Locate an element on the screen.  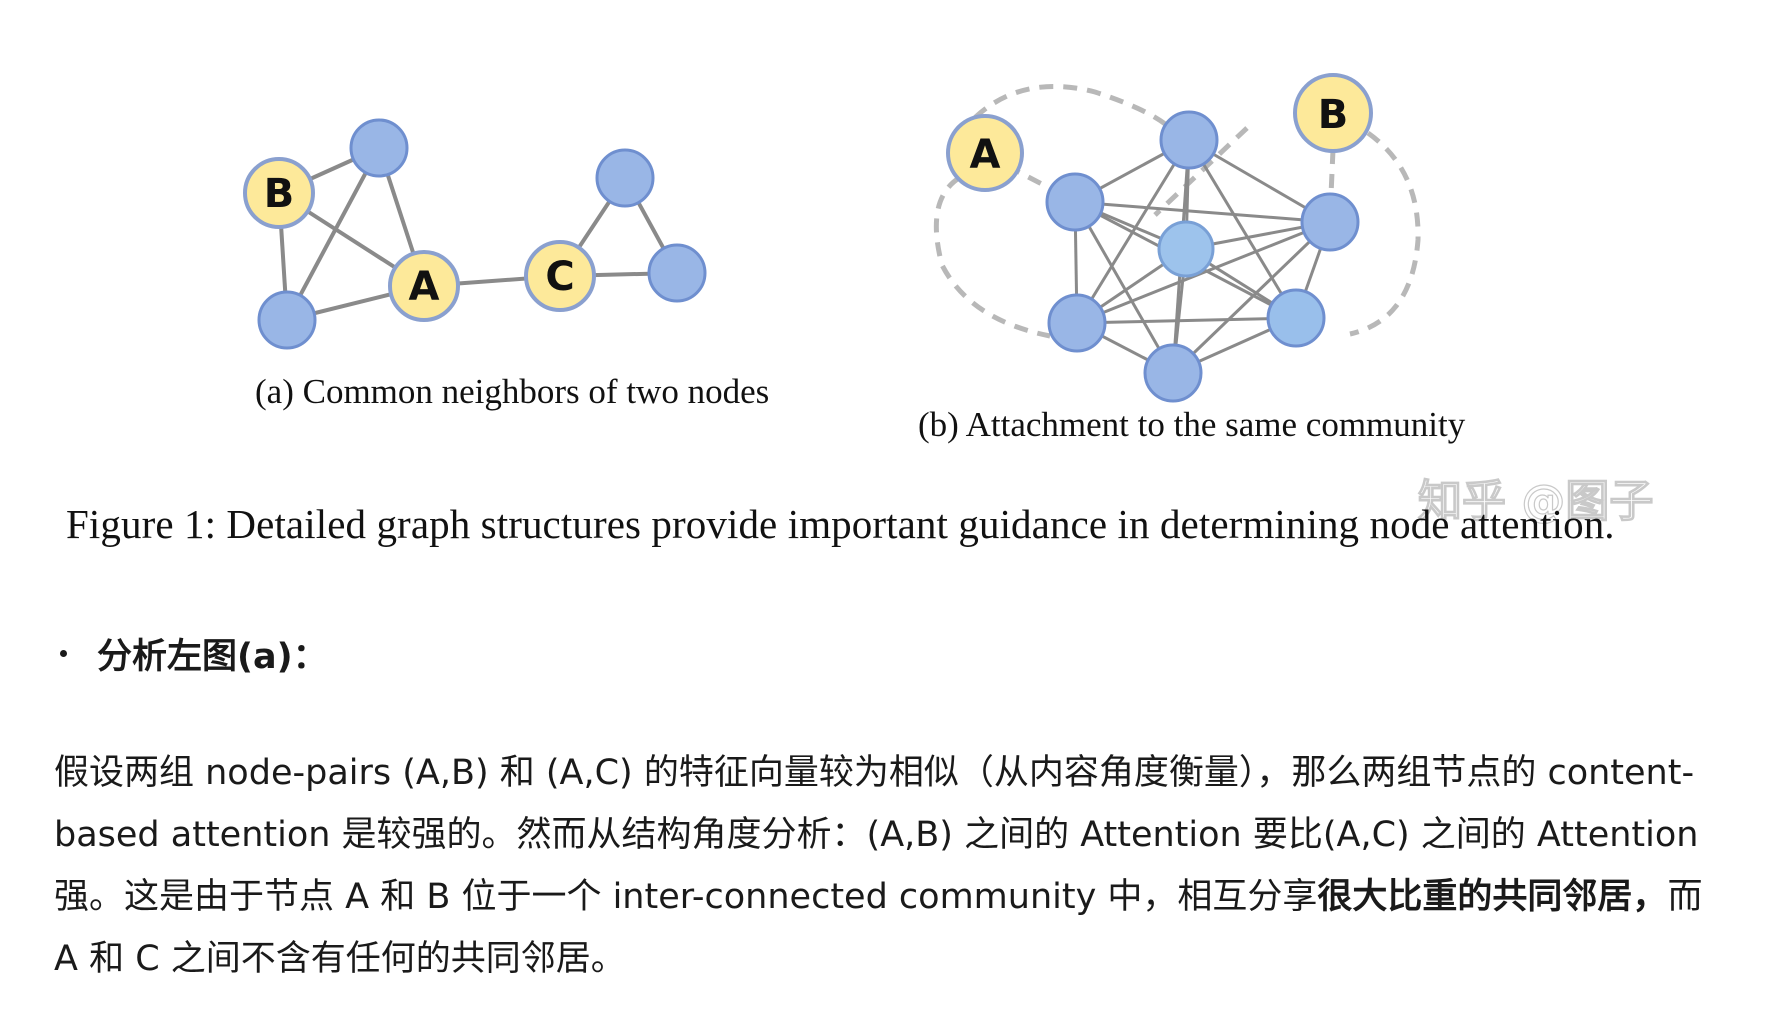
bullet-heading: 分析左图(a)： is located at coordinates (212, 657).